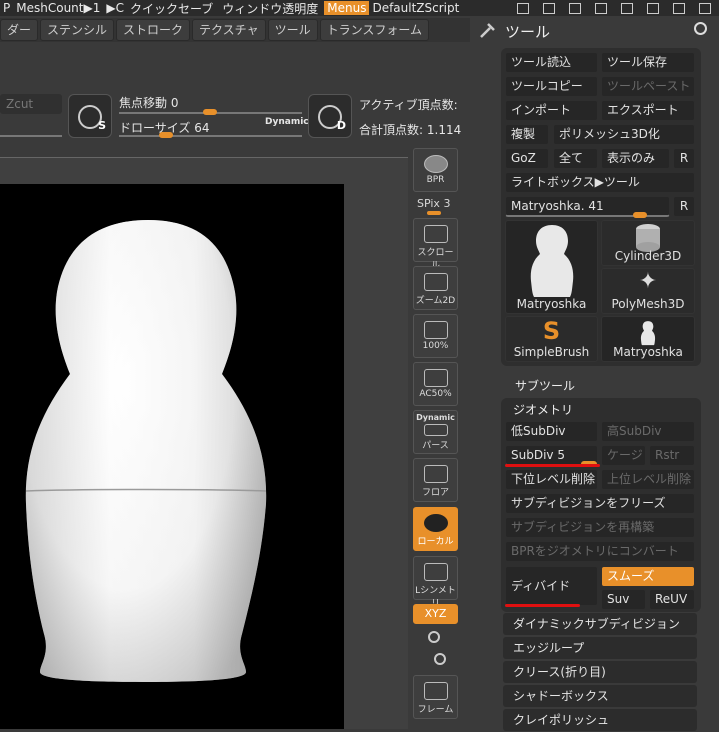 Image resolution: width=719 pixels, height=732 pixels. Describe the element at coordinates (648, 110) in the screenshot. I see `export-button: エクスポート` at that location.